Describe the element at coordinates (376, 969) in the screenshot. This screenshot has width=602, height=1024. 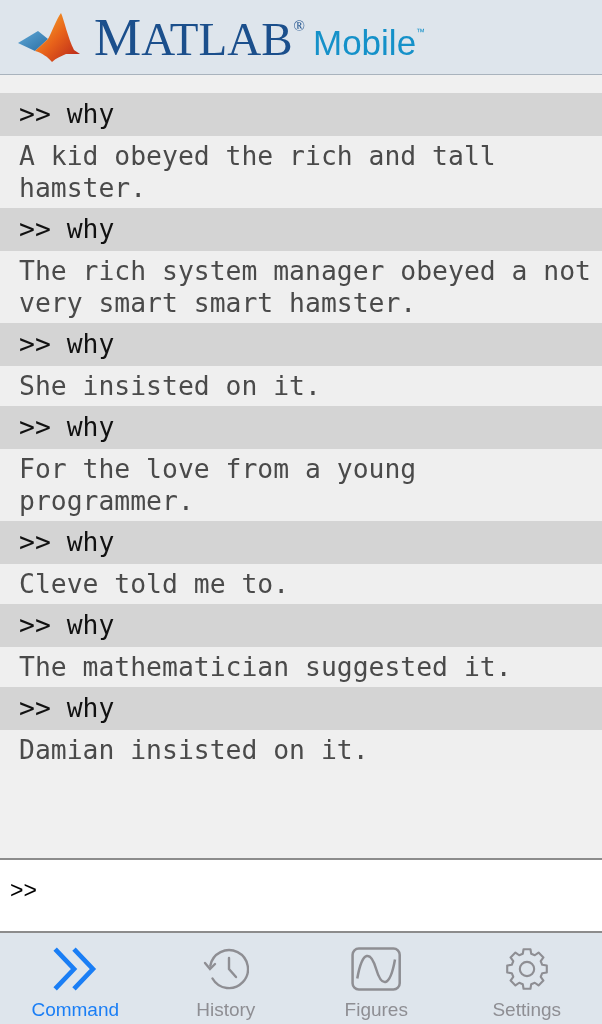
I see `sine-wave-plot-icon` at that location.